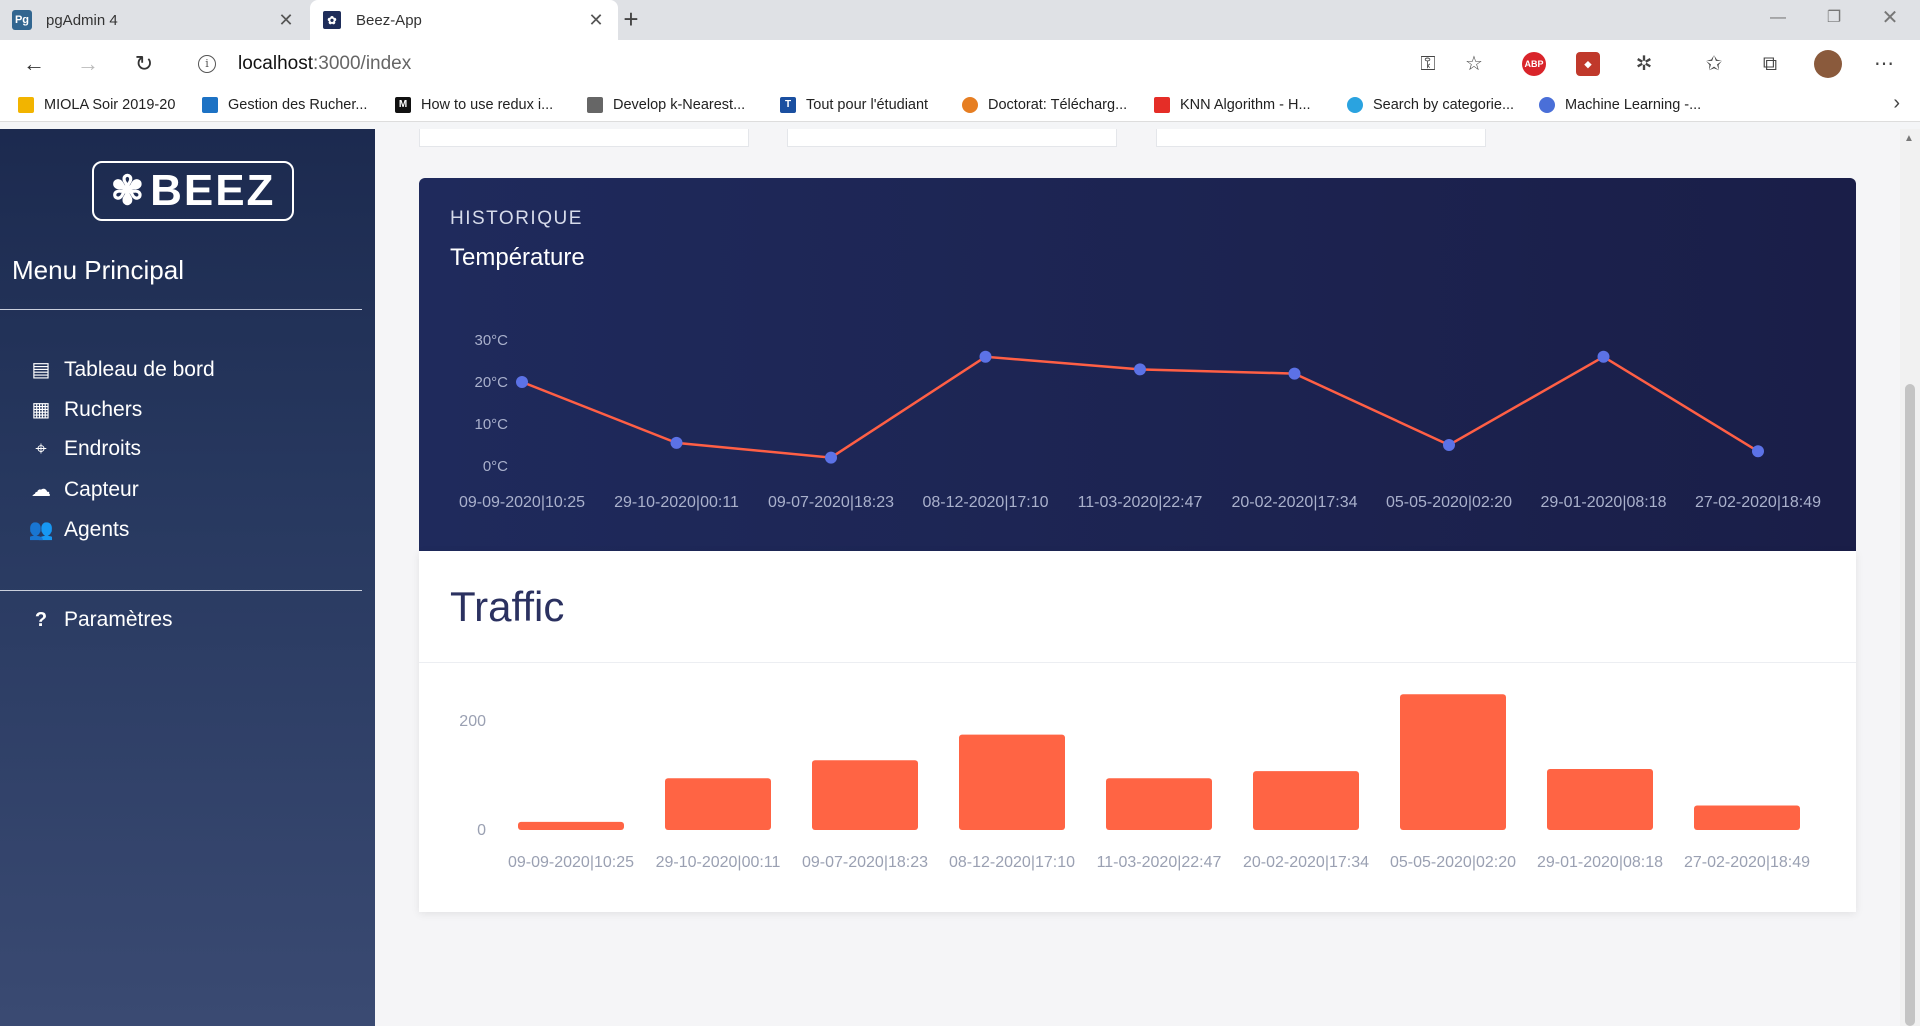 The image size is (1920, 1026). What do you see at coordinates (41, 490) in the screenshot?
I see `cloud-icon: ☁` at bounding box center [41, 490].